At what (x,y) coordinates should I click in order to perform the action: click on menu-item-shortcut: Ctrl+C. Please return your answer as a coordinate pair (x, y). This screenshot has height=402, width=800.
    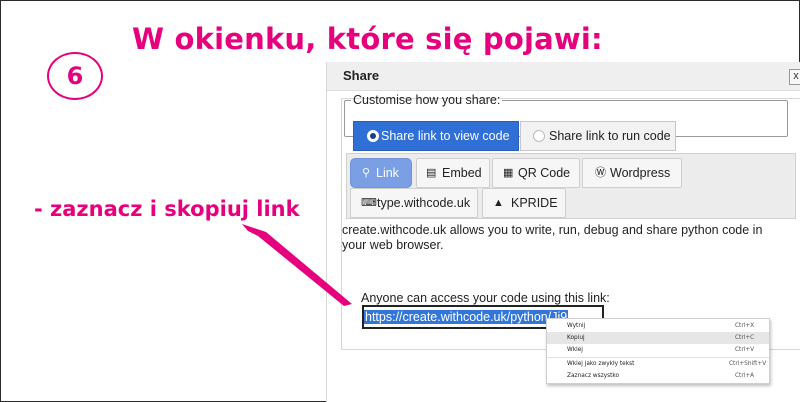
    Looking at the image, I should click on (745, 338).